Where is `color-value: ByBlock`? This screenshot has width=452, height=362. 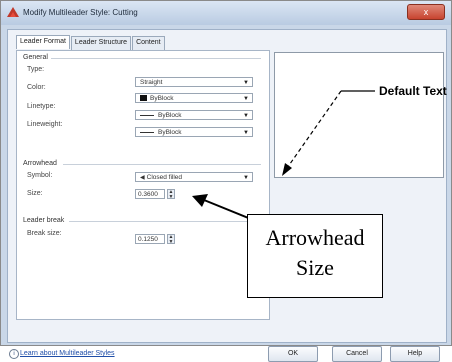 color-value: ByBlock is located at coordinates (162, 98).